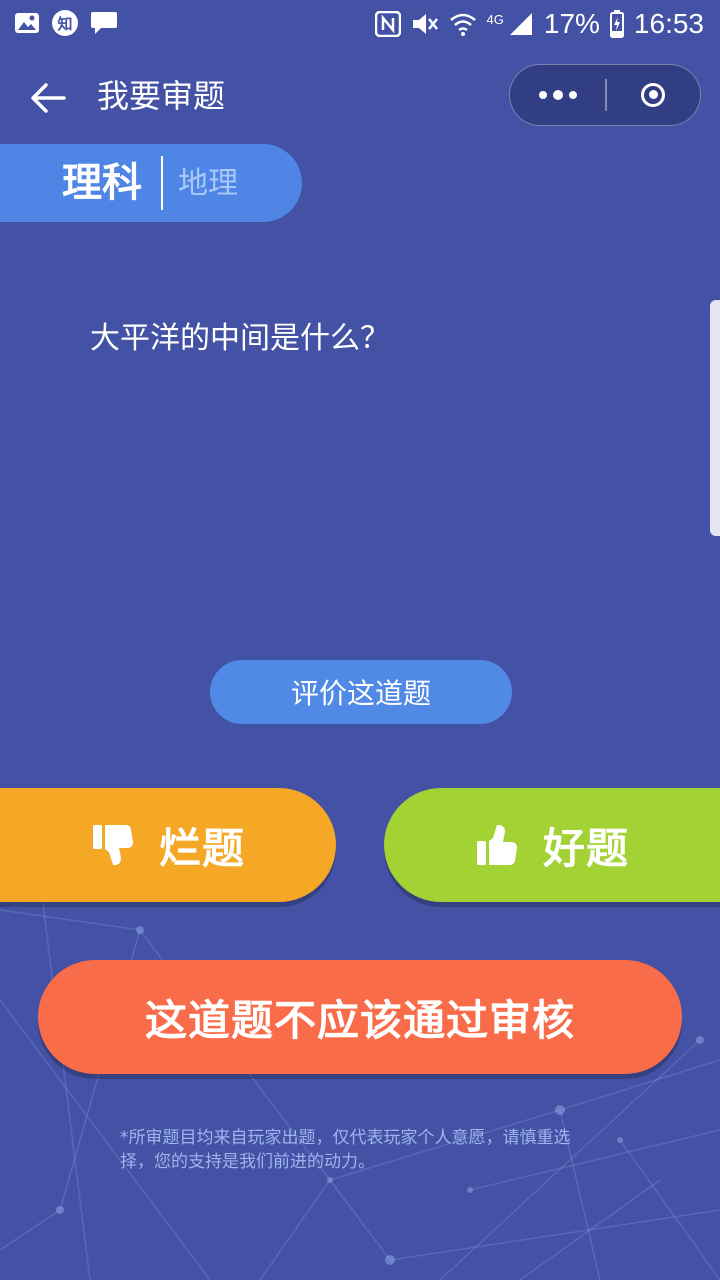 This screenshot has width=720, height=1280. Describe the element at coordinates (496, 845) in the screenshot. I see `thumbs-up-icon` at that location.